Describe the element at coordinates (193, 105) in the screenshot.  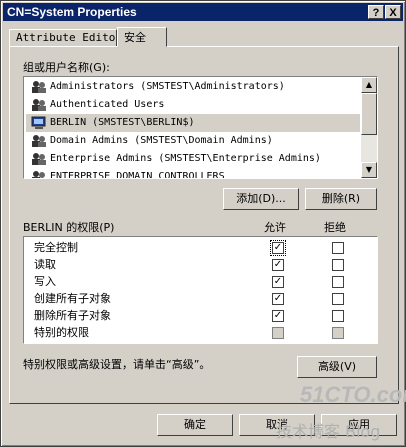
I see `list-item: Authenticated Users` at that location.